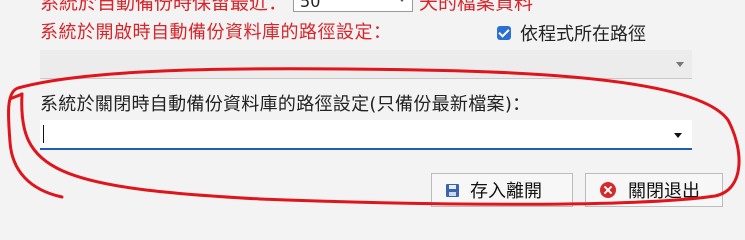 Image resolution: width=745 pixels, height=240 pixels. I want to click on close-exit-label: 關閉退出, so click(664, 191).